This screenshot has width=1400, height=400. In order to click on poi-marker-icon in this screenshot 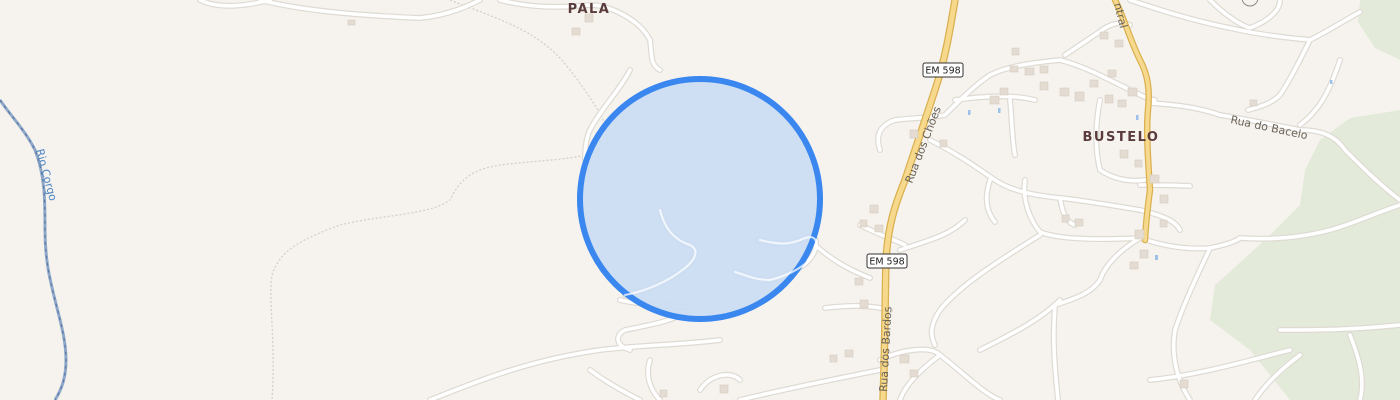, I will do `click(1250, 3)`.